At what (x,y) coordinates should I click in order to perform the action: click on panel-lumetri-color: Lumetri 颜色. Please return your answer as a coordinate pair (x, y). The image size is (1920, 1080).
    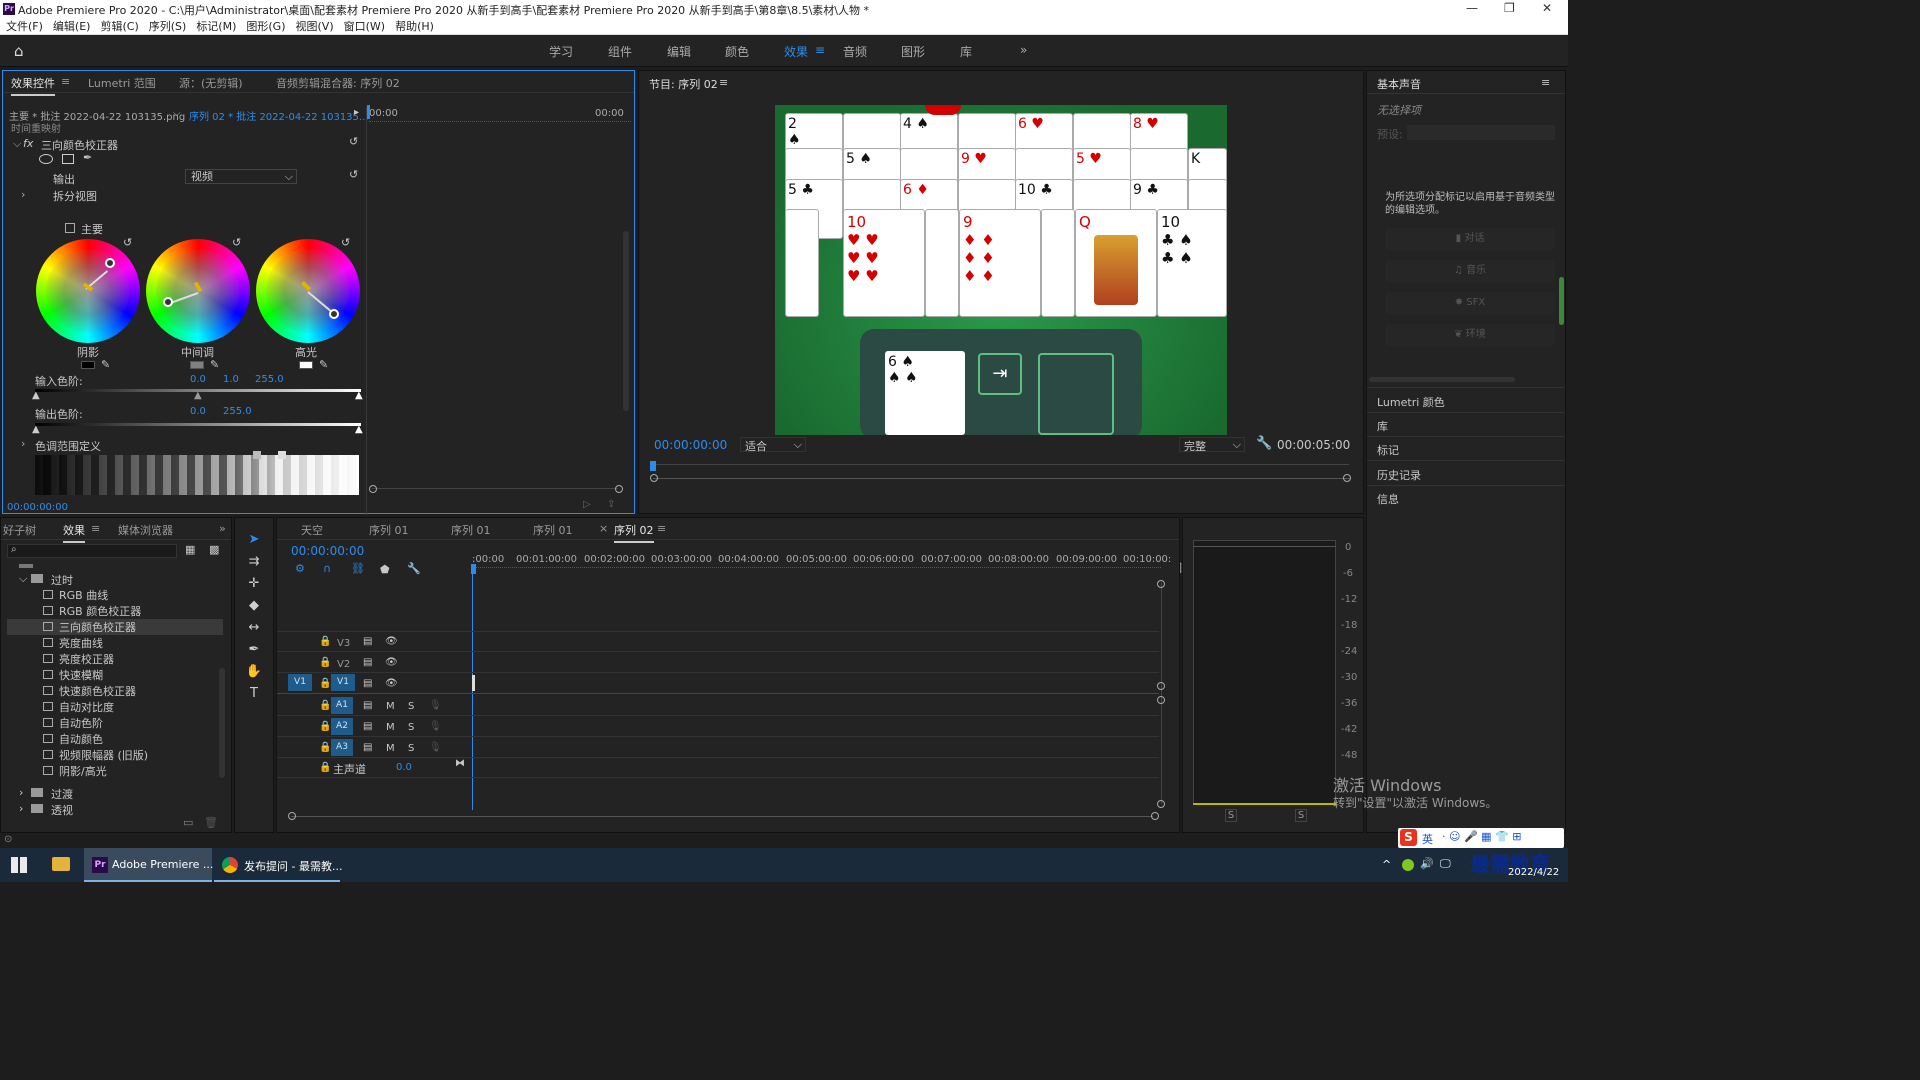
    Looking at the image, I should click on (1411, 402).